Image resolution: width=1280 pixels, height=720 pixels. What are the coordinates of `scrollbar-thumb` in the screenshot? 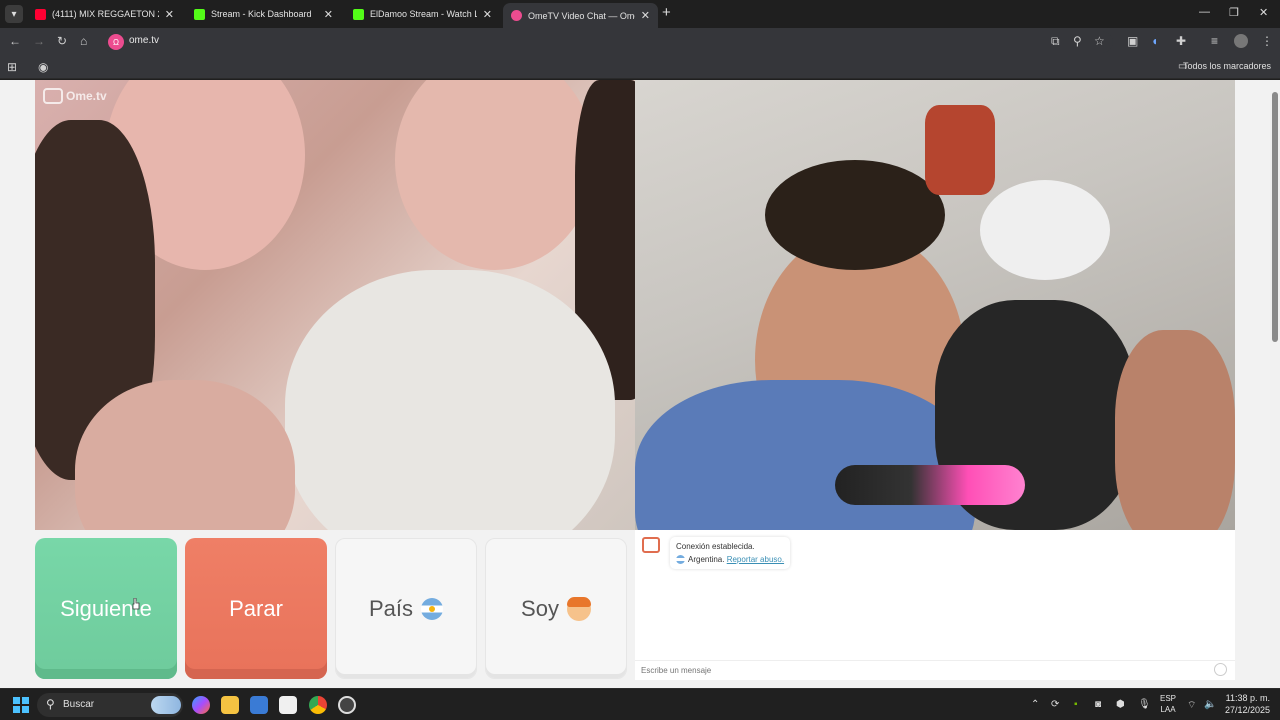 It's located at (1275, 217).